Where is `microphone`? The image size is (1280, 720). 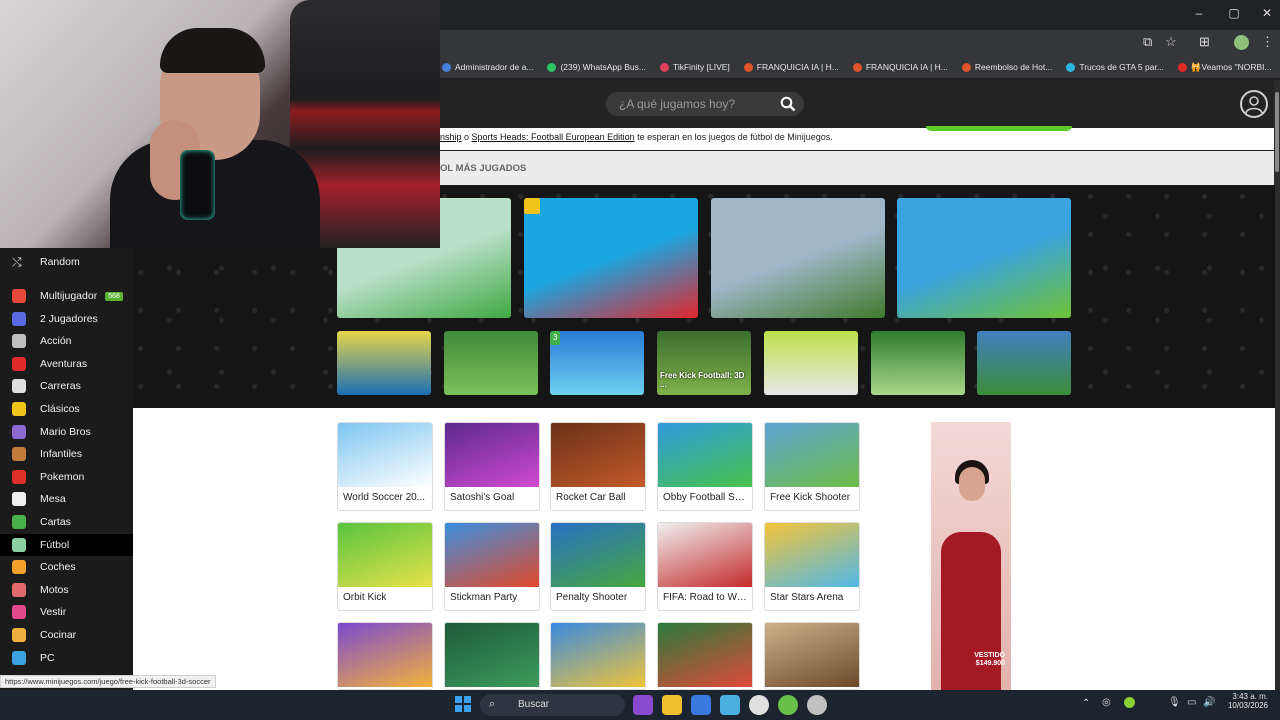
microphone is located at coordinates (197, 185).